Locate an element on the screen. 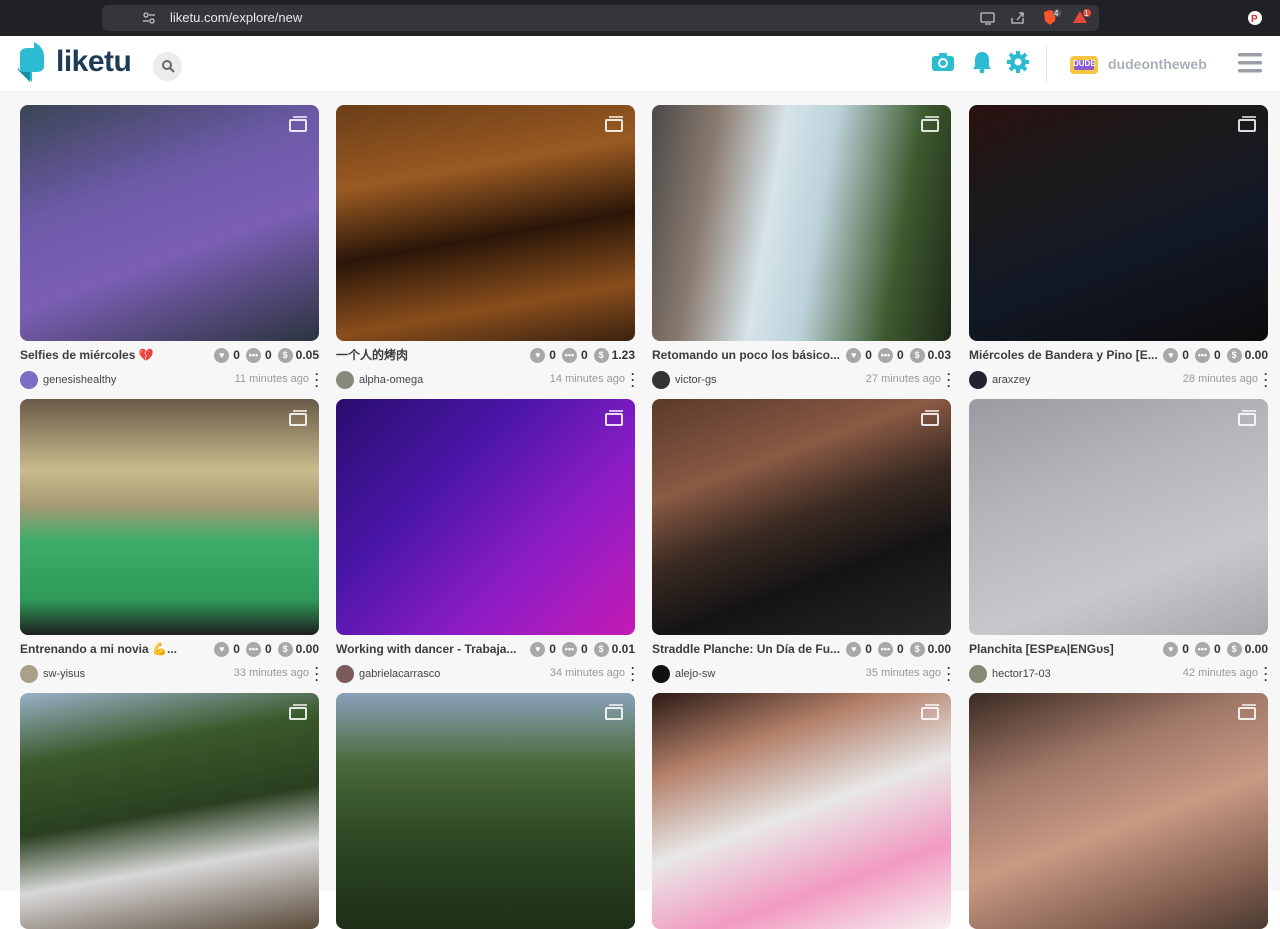 The image size is (1280, 929). post-title: Selfies de miércoles 💔 is located at coordinates (120, 355).